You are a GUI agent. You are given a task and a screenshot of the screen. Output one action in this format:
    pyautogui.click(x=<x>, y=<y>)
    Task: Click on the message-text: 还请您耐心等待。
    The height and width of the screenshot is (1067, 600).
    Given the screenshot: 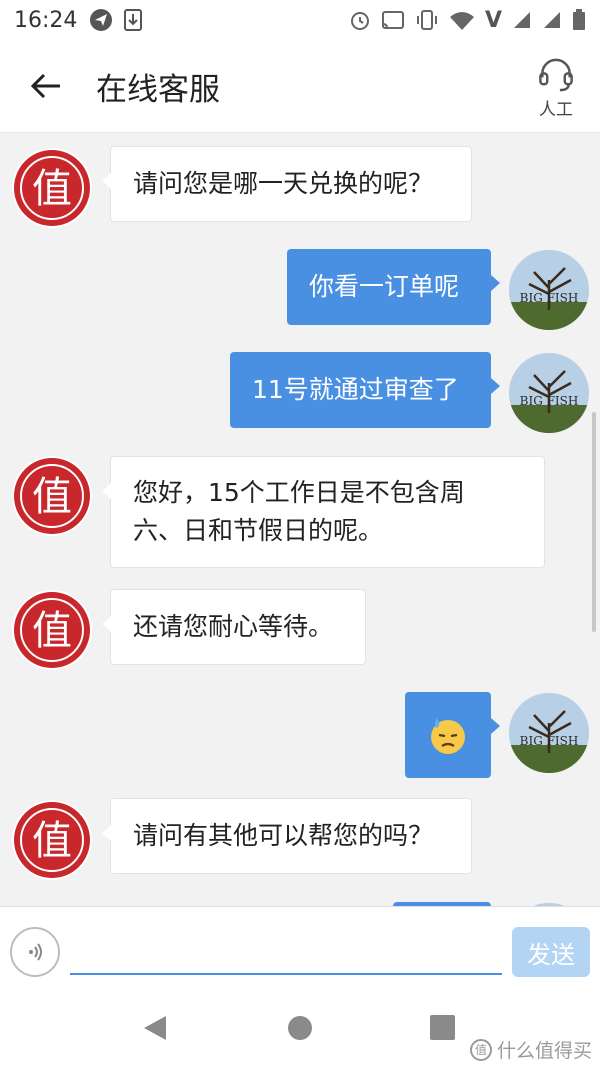 What is the action you would take?
    pyautogui.click(x=233, y=626)
    